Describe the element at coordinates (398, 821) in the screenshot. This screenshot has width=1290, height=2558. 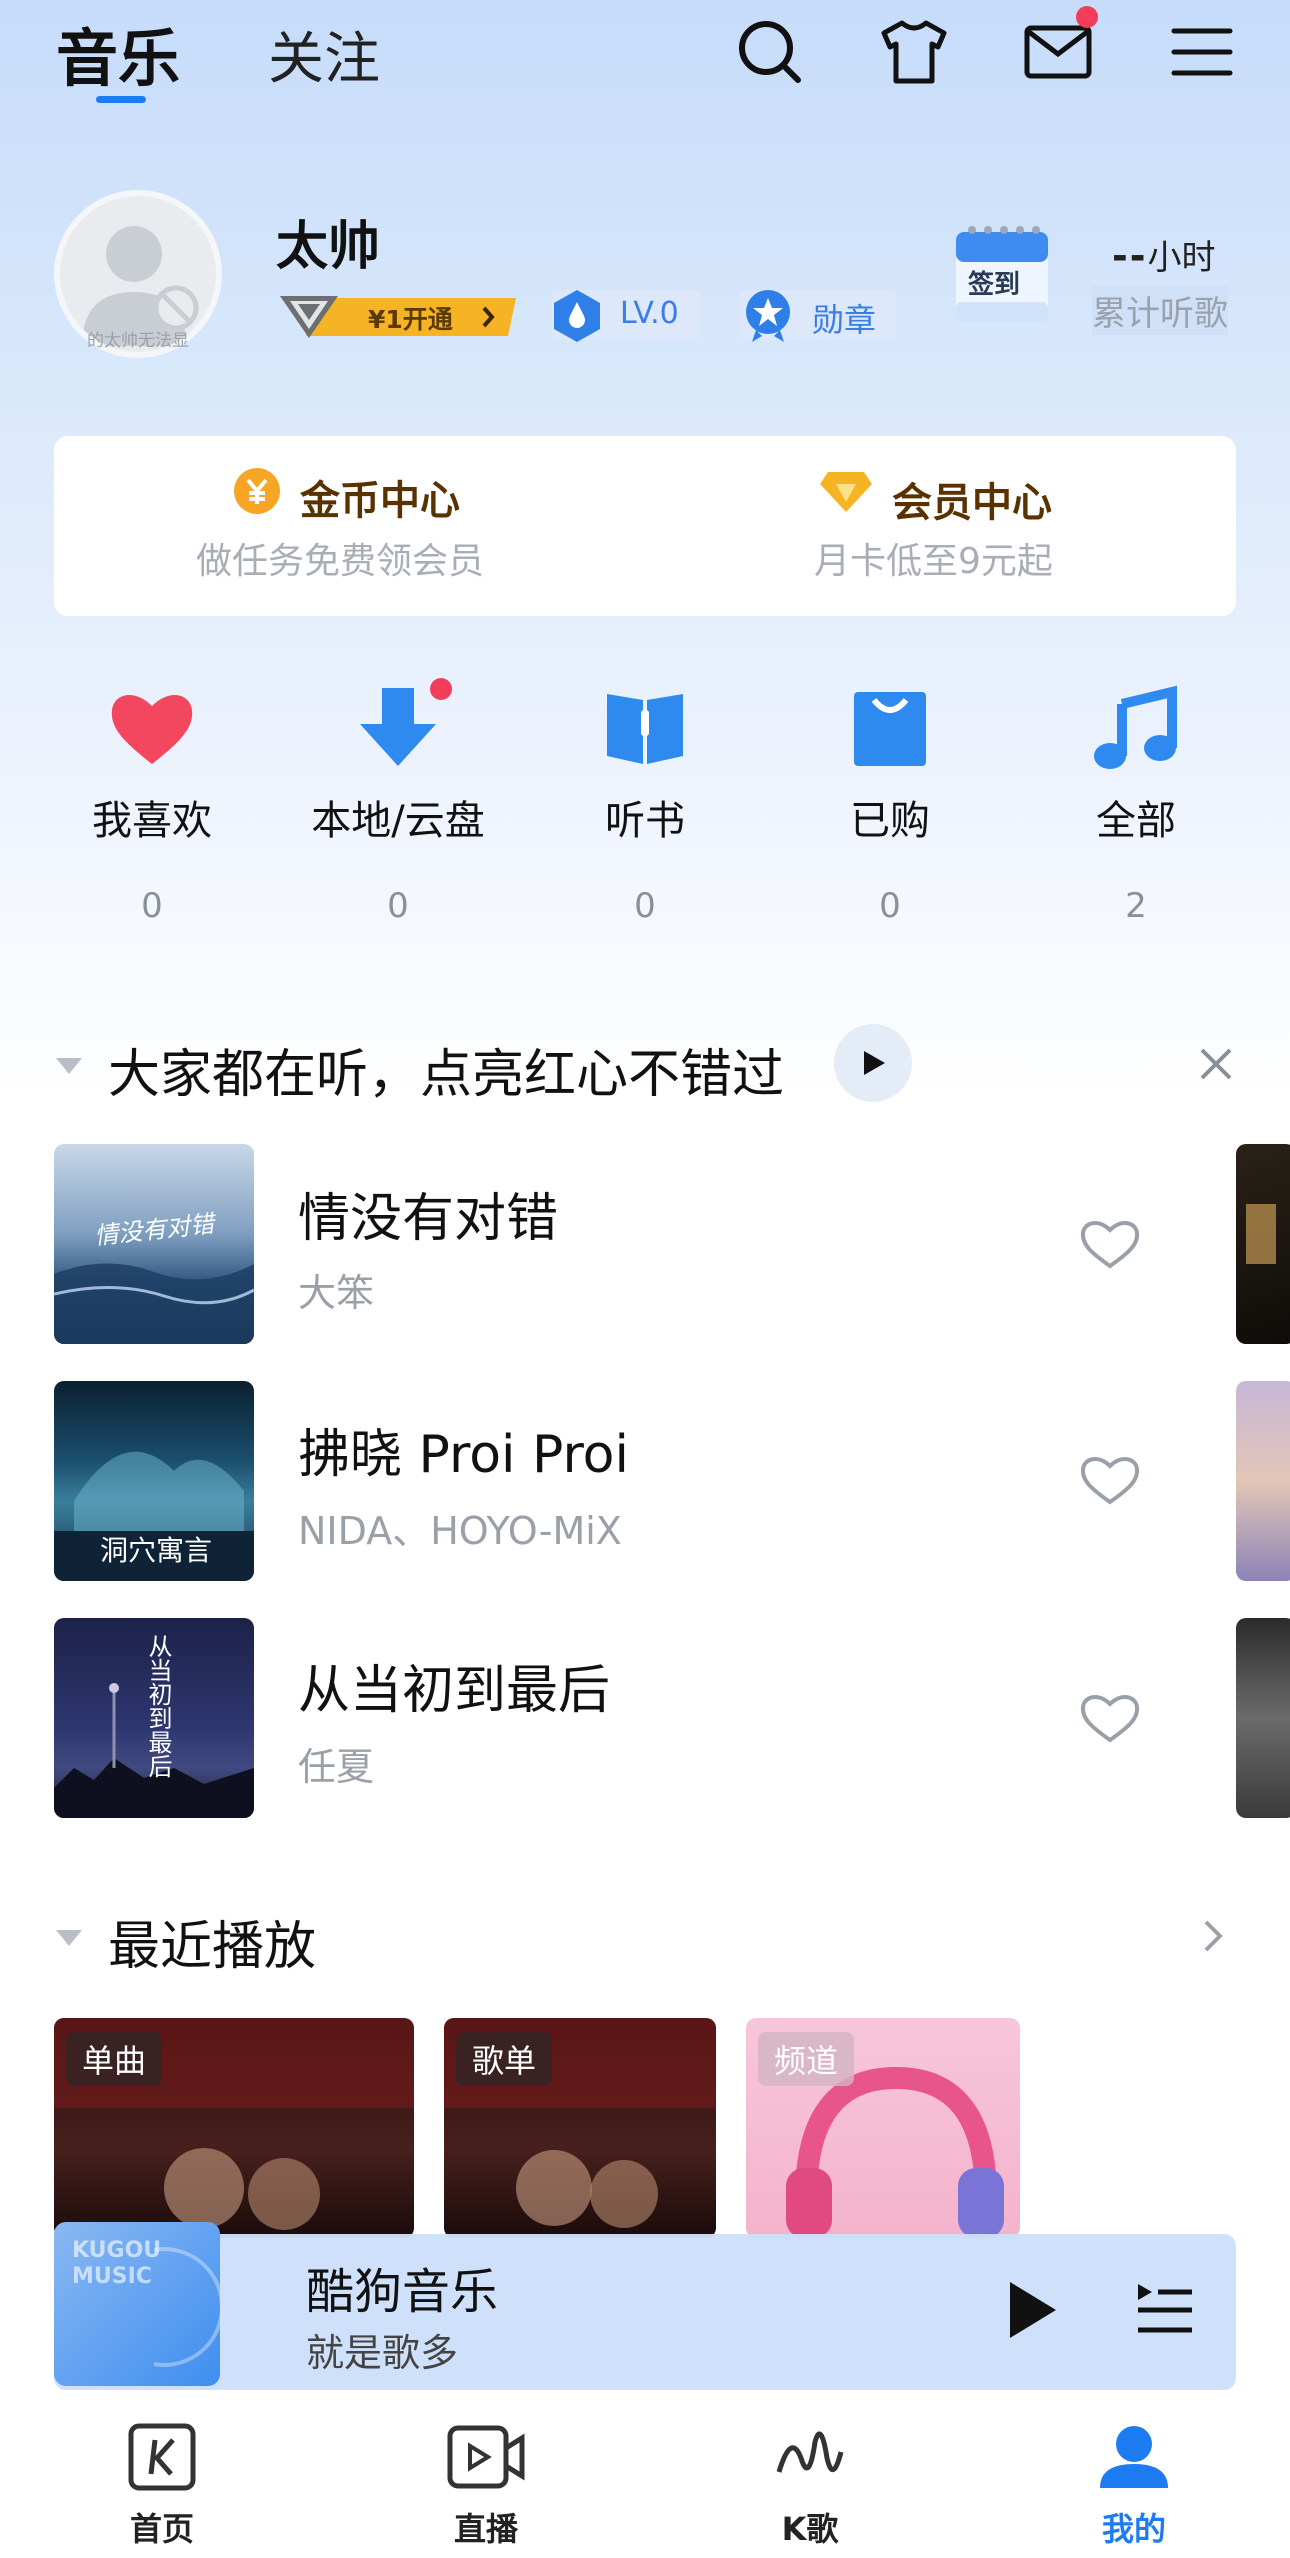
I see `quick-label: 本地/云盘` at that location.